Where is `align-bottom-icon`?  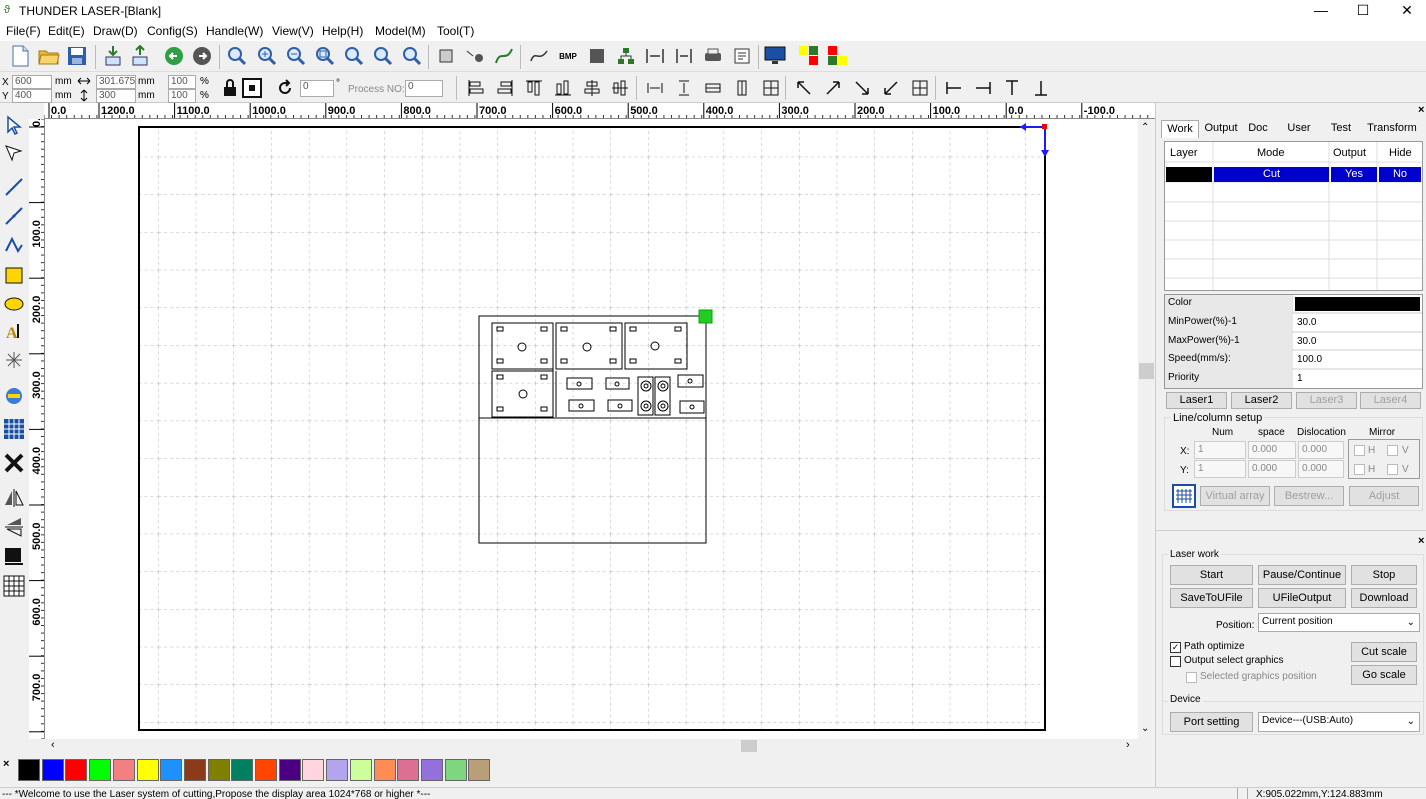 align-bottom-icon is located at coordinates (563, 88).